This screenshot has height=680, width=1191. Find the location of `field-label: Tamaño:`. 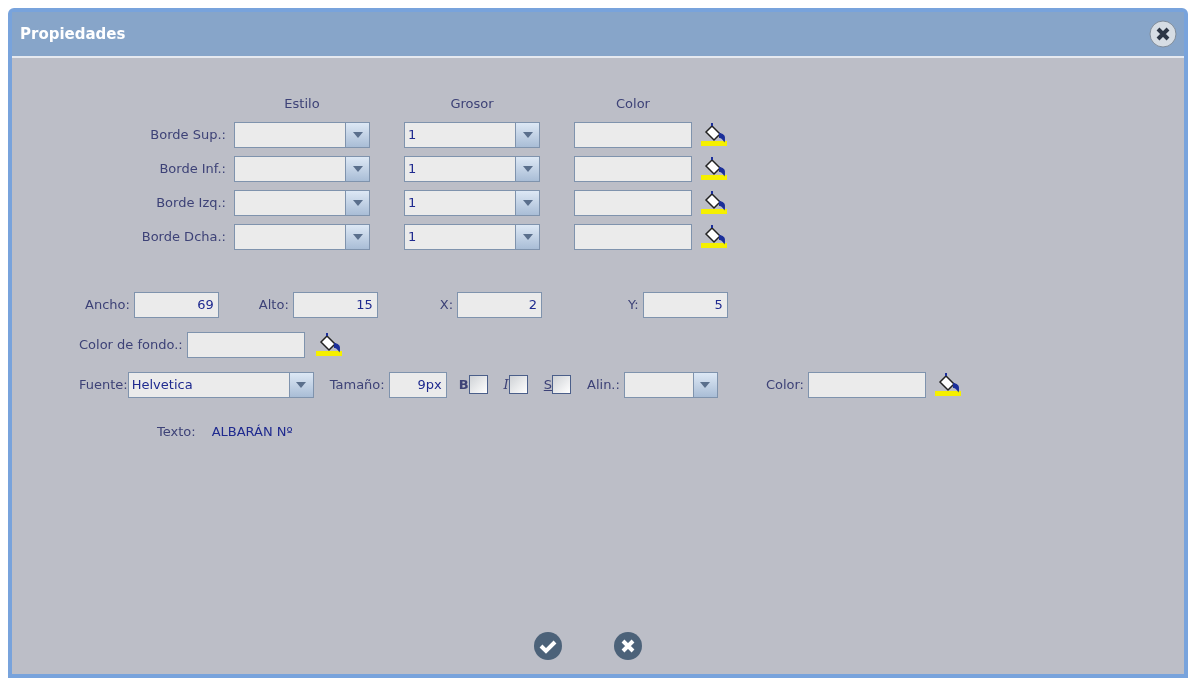

field-label: Tamaño: is located at coordinates (357, 384).